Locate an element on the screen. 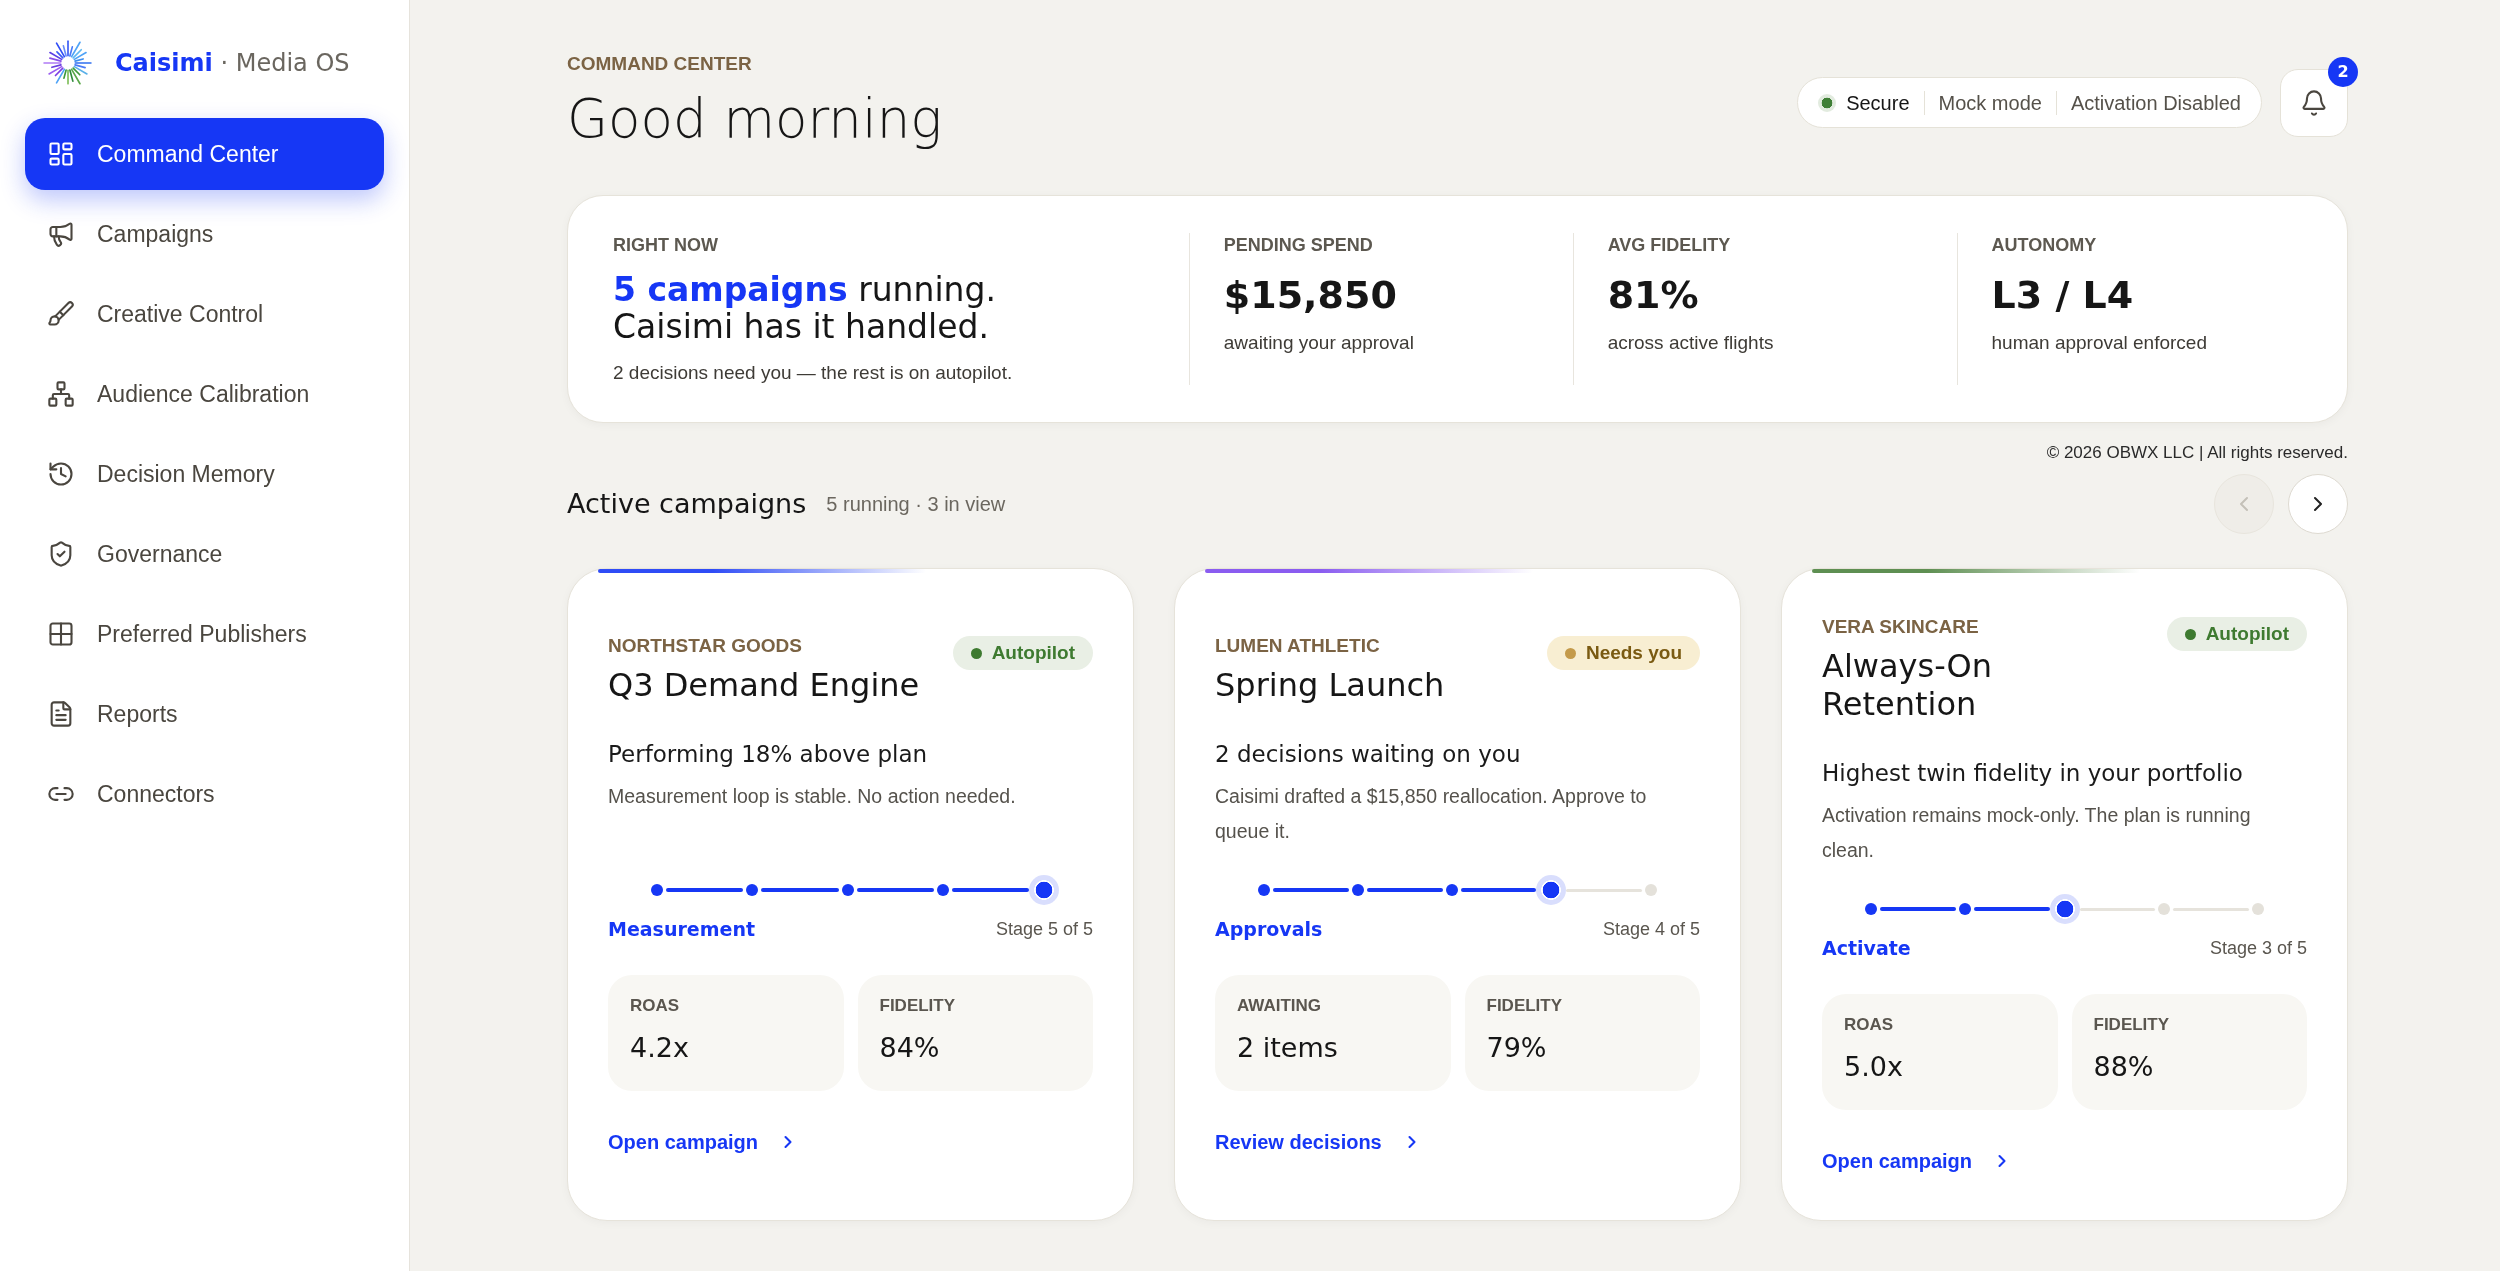  metric-value: 79% is located at coordinates (1517, 1048).